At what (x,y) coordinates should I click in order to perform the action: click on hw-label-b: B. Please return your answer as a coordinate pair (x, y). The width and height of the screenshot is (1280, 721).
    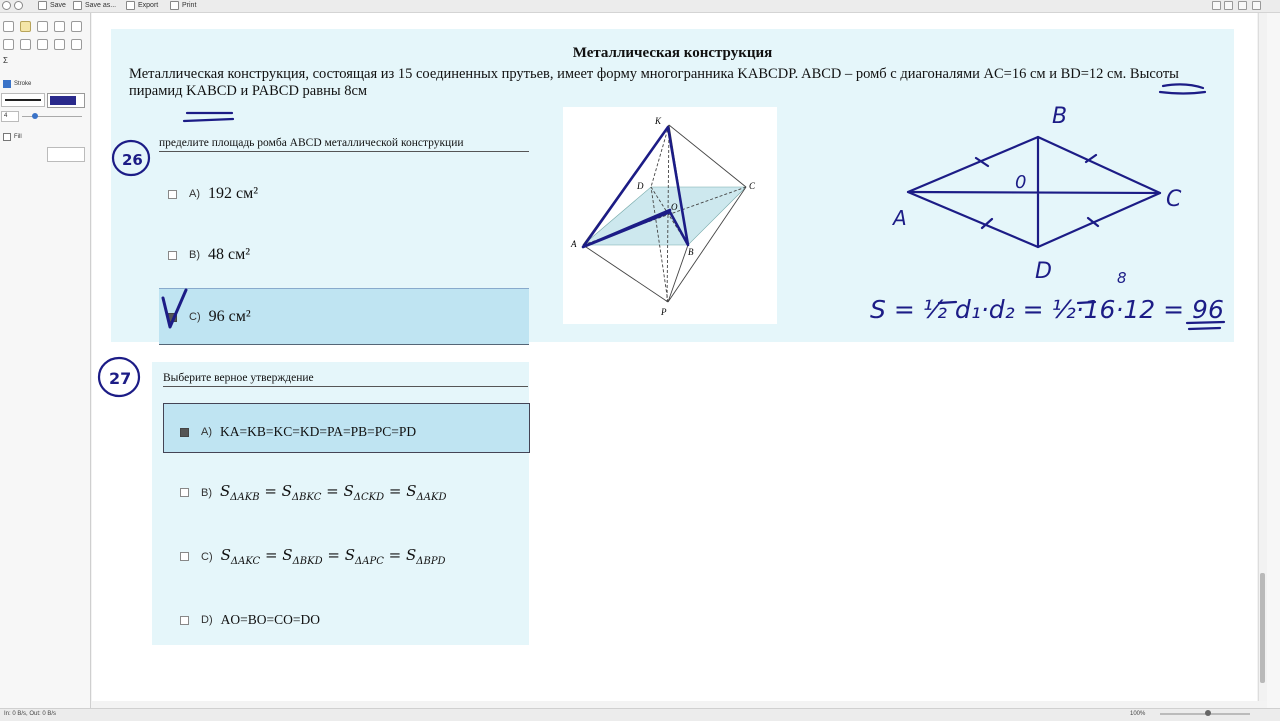
    Looking at the image, I should click on (1059, 116).